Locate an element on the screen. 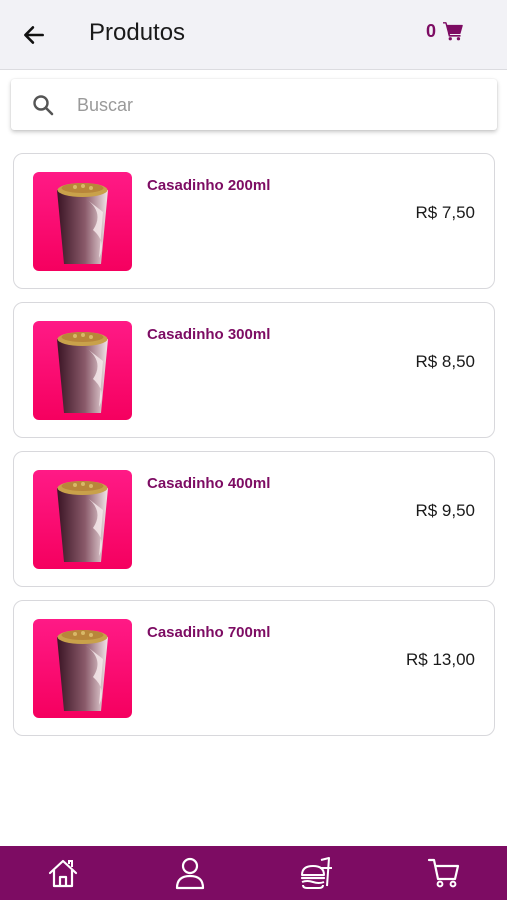 The width and height of the screenshot is (507, 900). cart-count-badge: 0 is located at coordinates (431, 30).